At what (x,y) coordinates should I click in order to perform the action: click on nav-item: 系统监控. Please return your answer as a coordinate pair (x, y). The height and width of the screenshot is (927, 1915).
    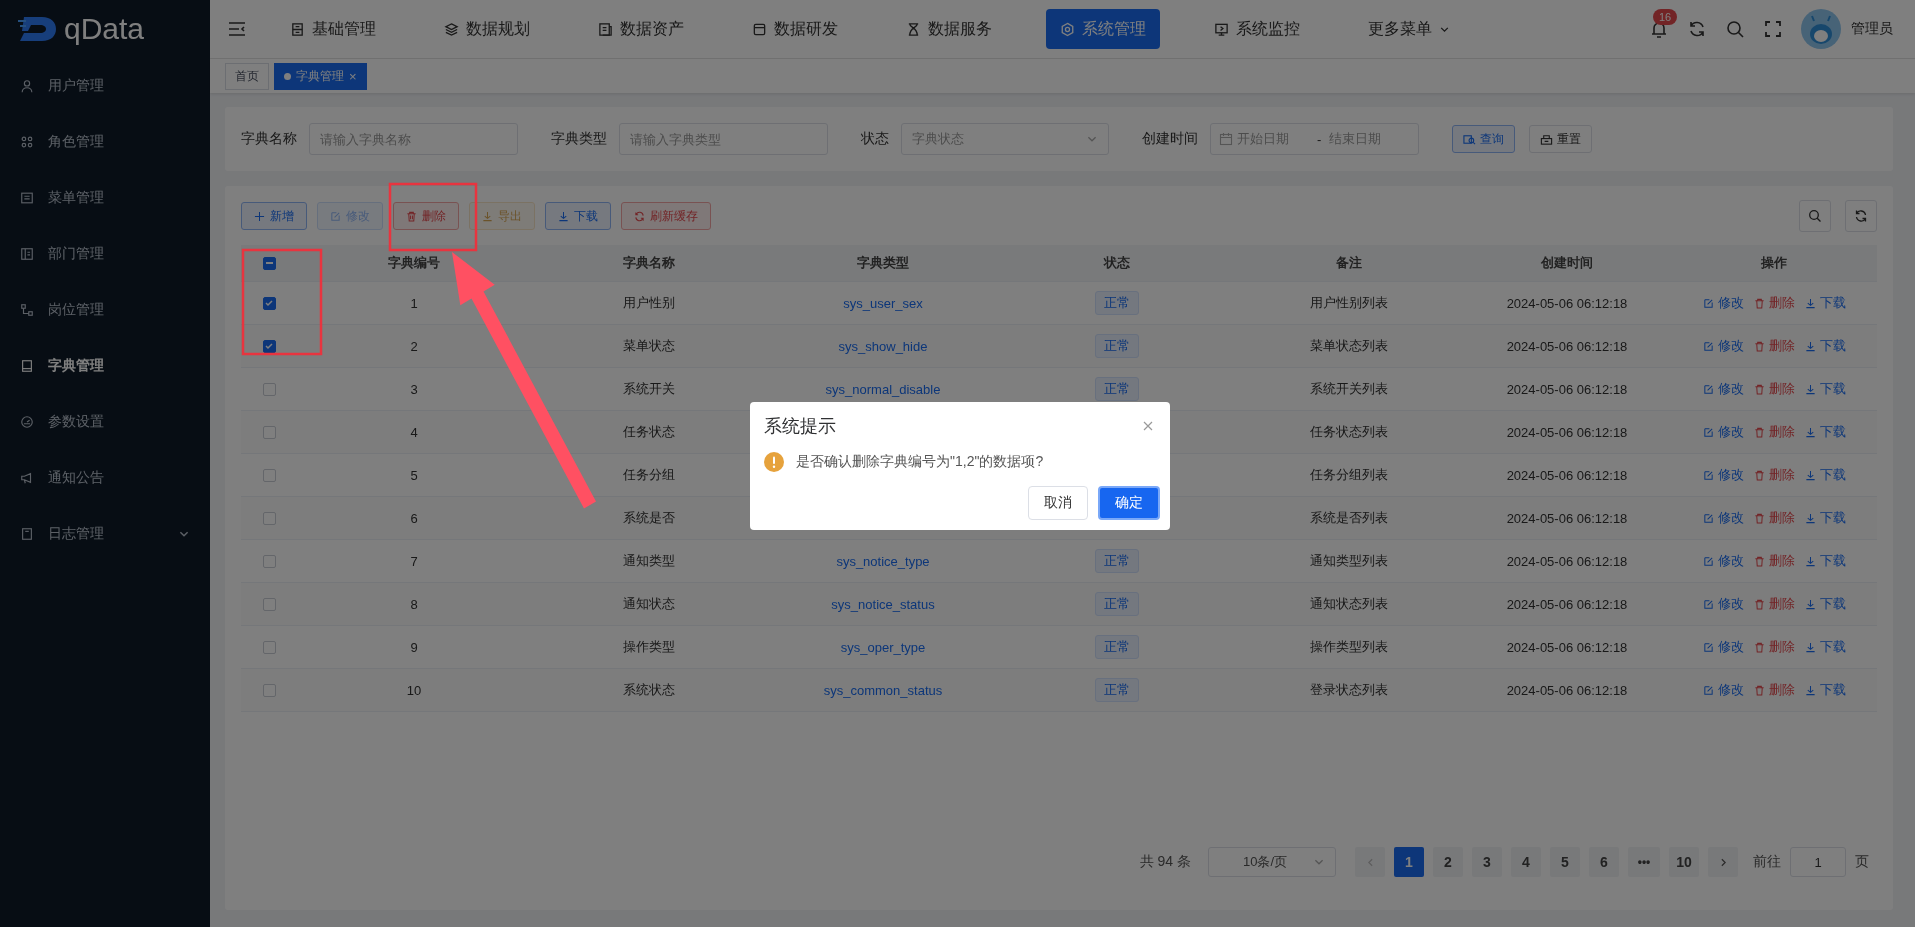
    Looking at the image, I should click on (1257, 29).